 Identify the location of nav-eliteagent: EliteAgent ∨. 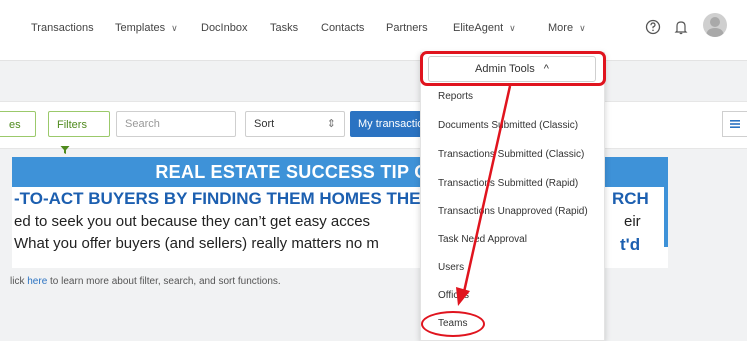
(484, 28).